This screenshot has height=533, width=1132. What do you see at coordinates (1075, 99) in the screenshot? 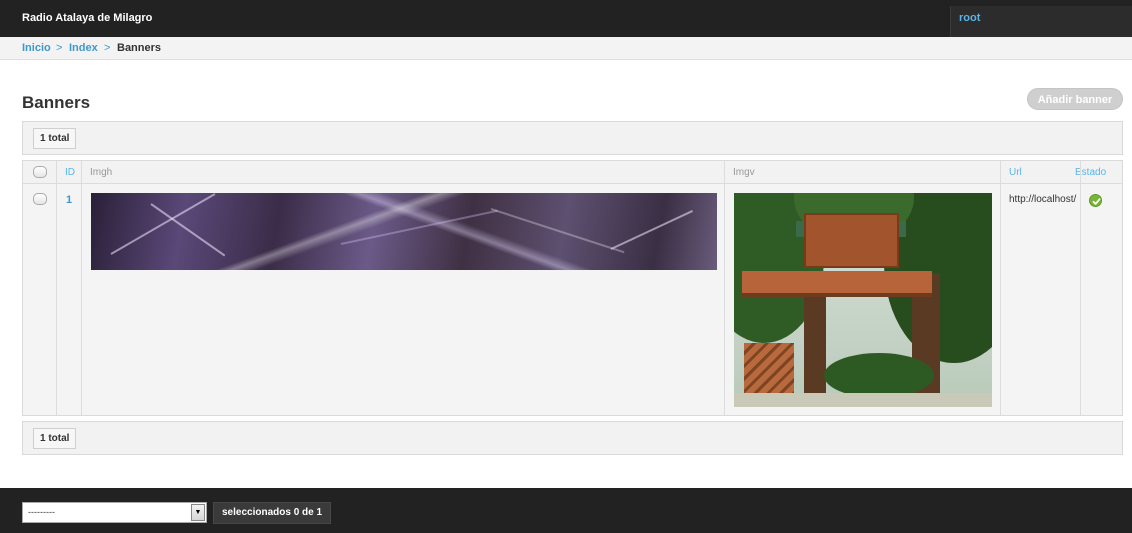
I see `add-banner-button: Añadir banner` at bounding box center [1075, 99].